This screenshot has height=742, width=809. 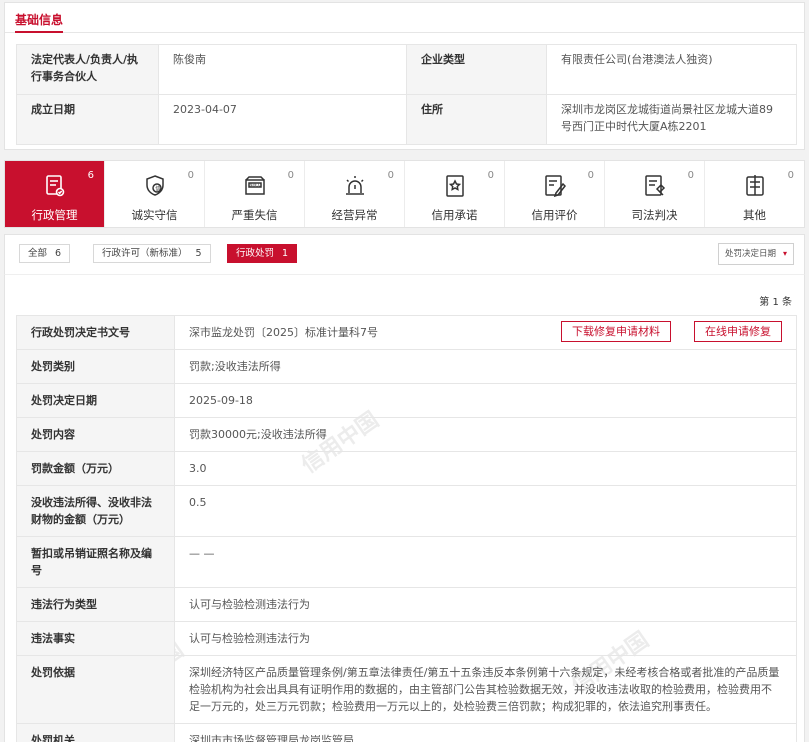 I want to click on chip-count: 6, so click(x=58, y=253).